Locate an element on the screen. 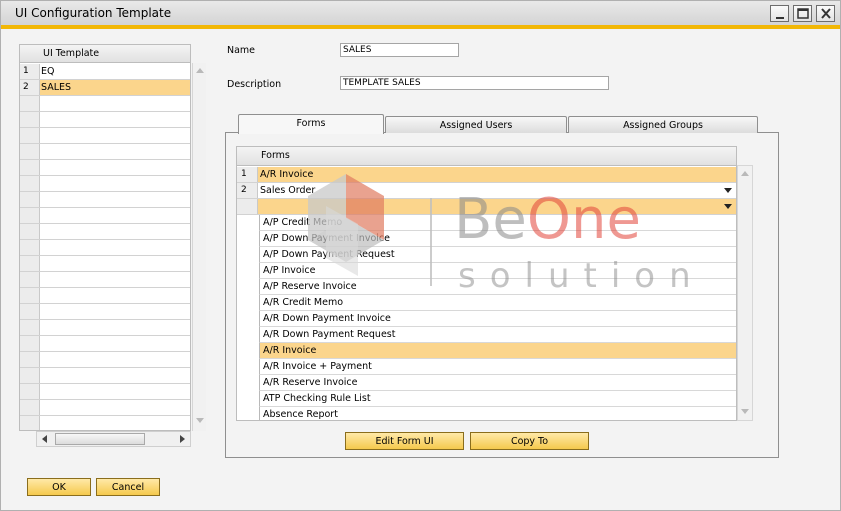  minimize-button is located at coordinates (779, 13).